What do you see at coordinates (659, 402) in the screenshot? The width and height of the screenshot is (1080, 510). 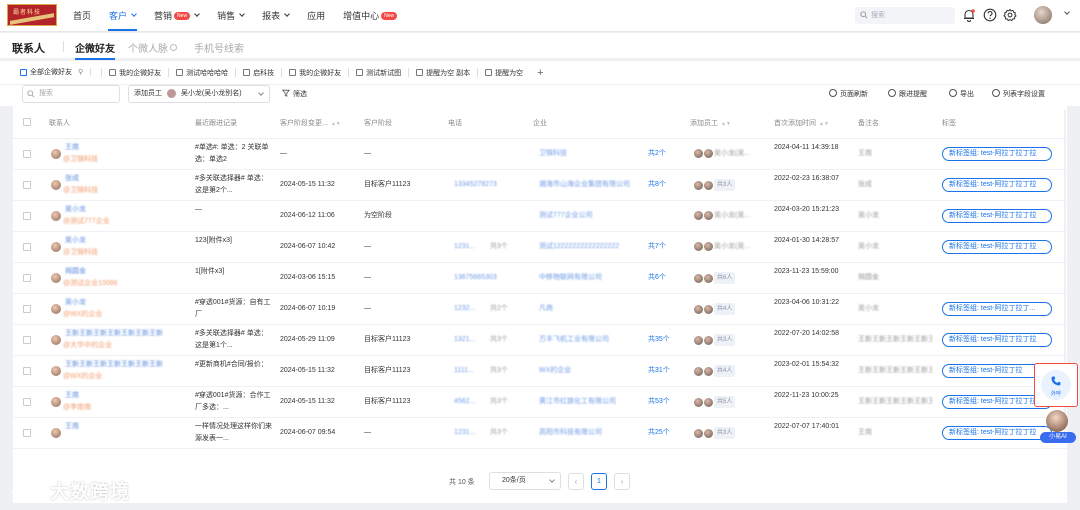 I see `company-count: 共53个` at bounding box center [659, 402].